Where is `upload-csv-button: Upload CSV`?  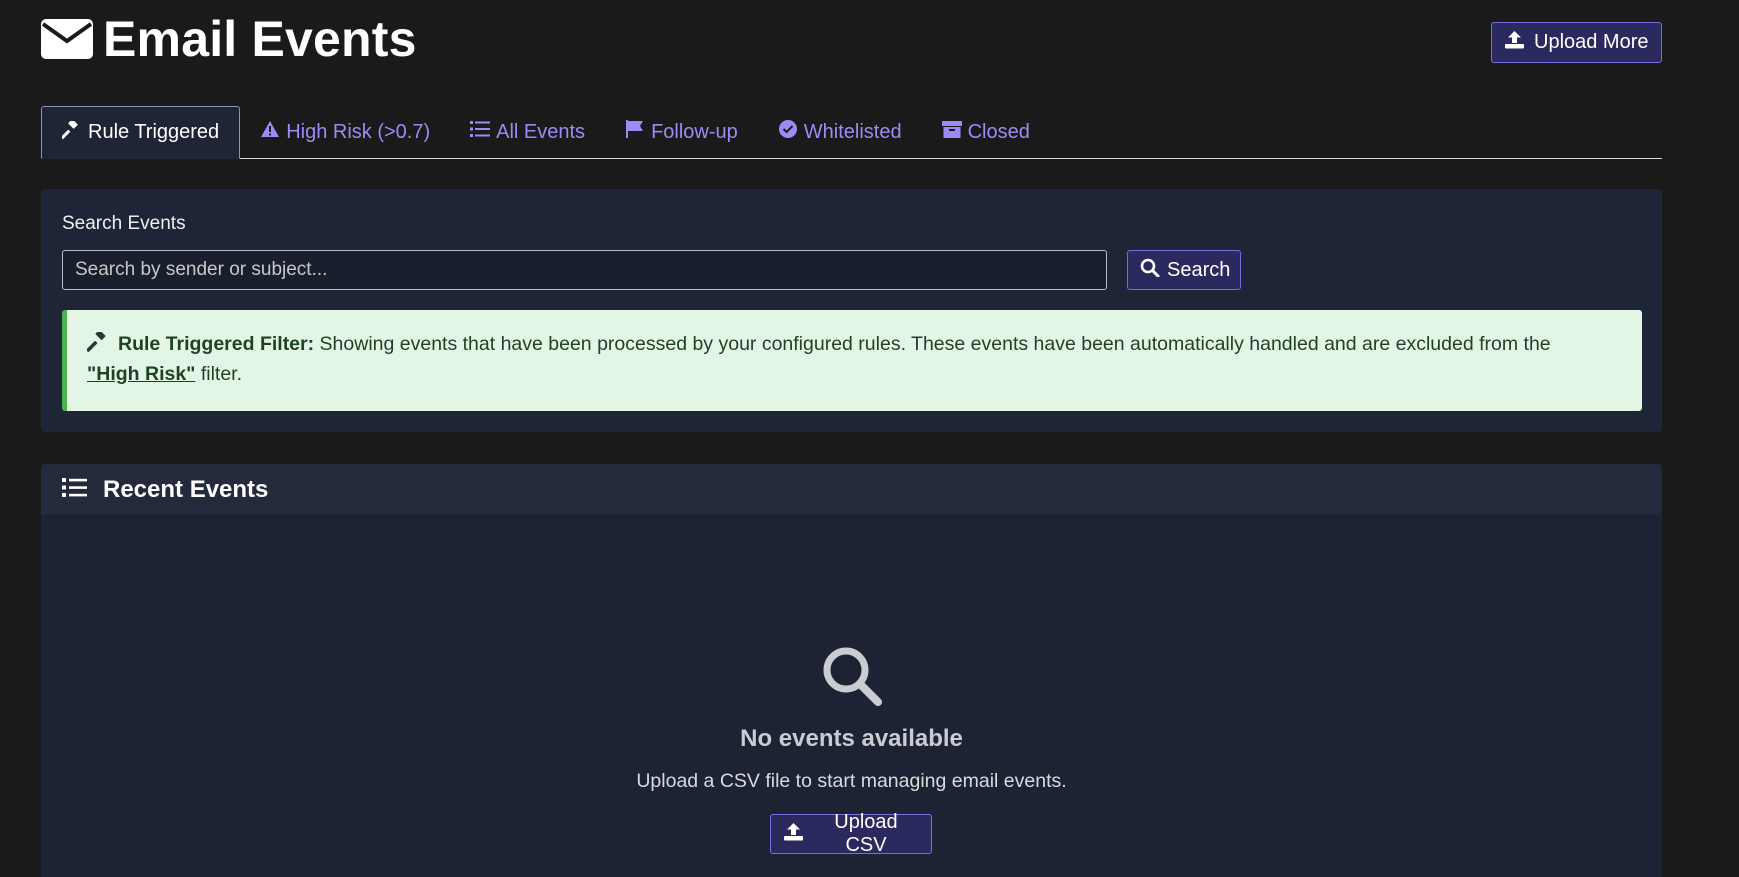 upload-csv-button: Upload CSV is located at coordinates (851, 833).